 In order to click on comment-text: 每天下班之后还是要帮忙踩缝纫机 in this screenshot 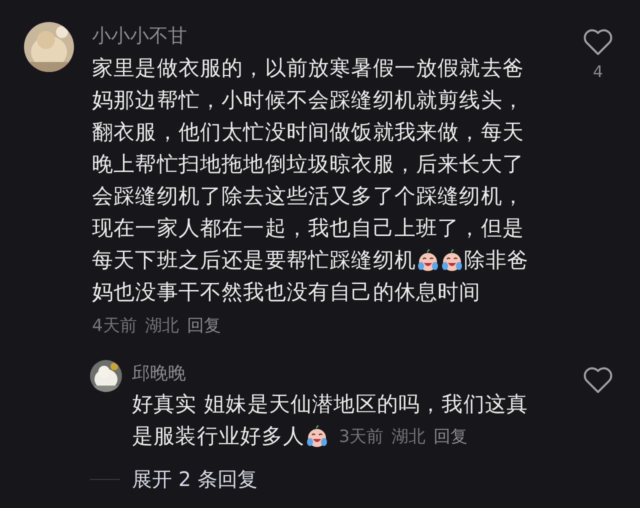, I will do `click(254, 260)`.